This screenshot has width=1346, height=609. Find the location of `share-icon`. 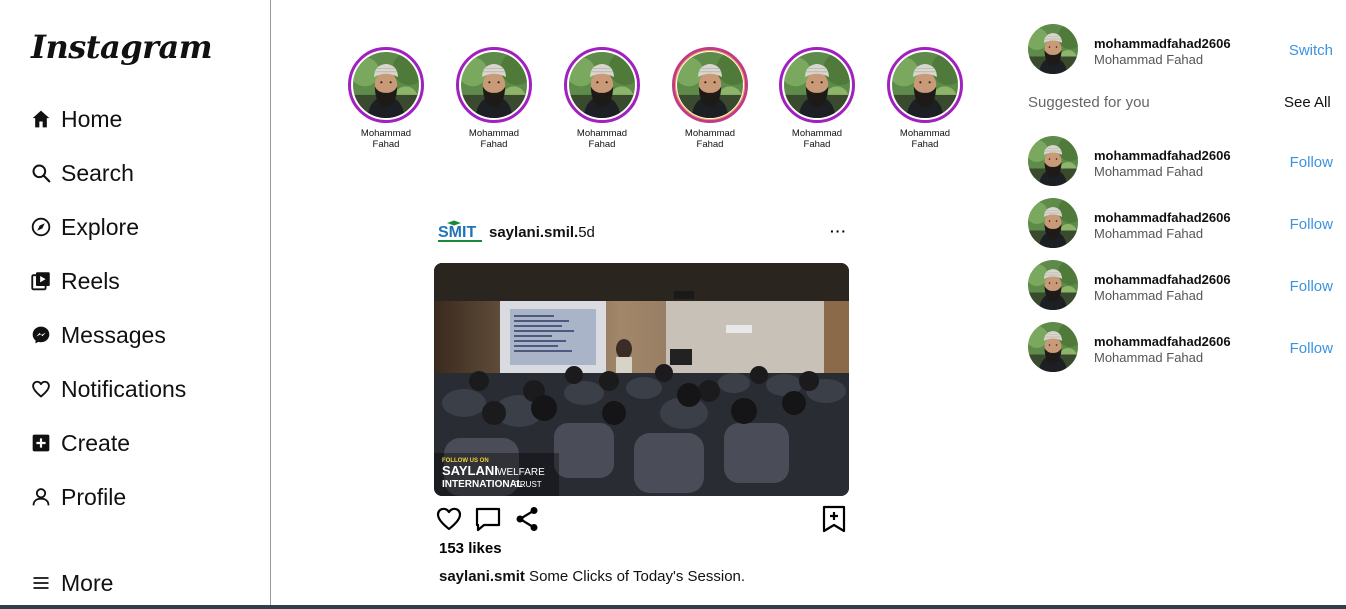

share-icon is located at coordinates (527, 519).